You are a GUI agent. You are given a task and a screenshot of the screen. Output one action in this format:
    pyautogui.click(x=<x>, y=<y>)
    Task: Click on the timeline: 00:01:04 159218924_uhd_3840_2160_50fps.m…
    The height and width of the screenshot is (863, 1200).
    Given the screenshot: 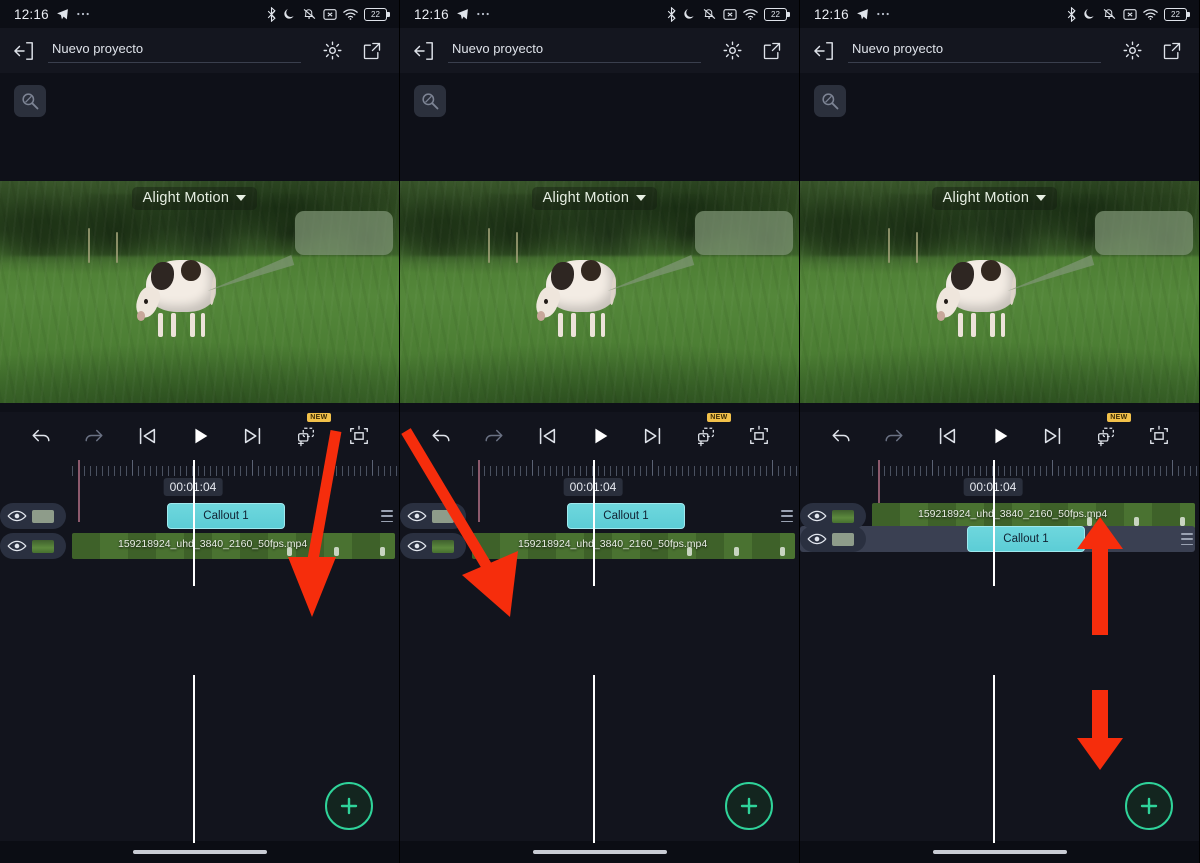 What is the action you would take?
    pyautogui.click(x=999, y=523)
    